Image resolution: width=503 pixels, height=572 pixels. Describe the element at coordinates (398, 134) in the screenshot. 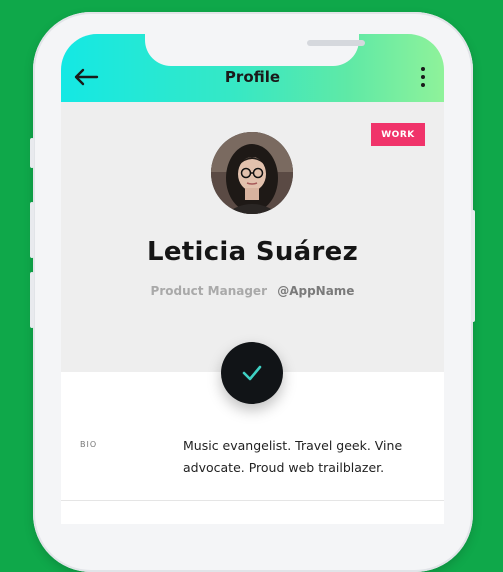

I see `work-badge: WORK` at that location.